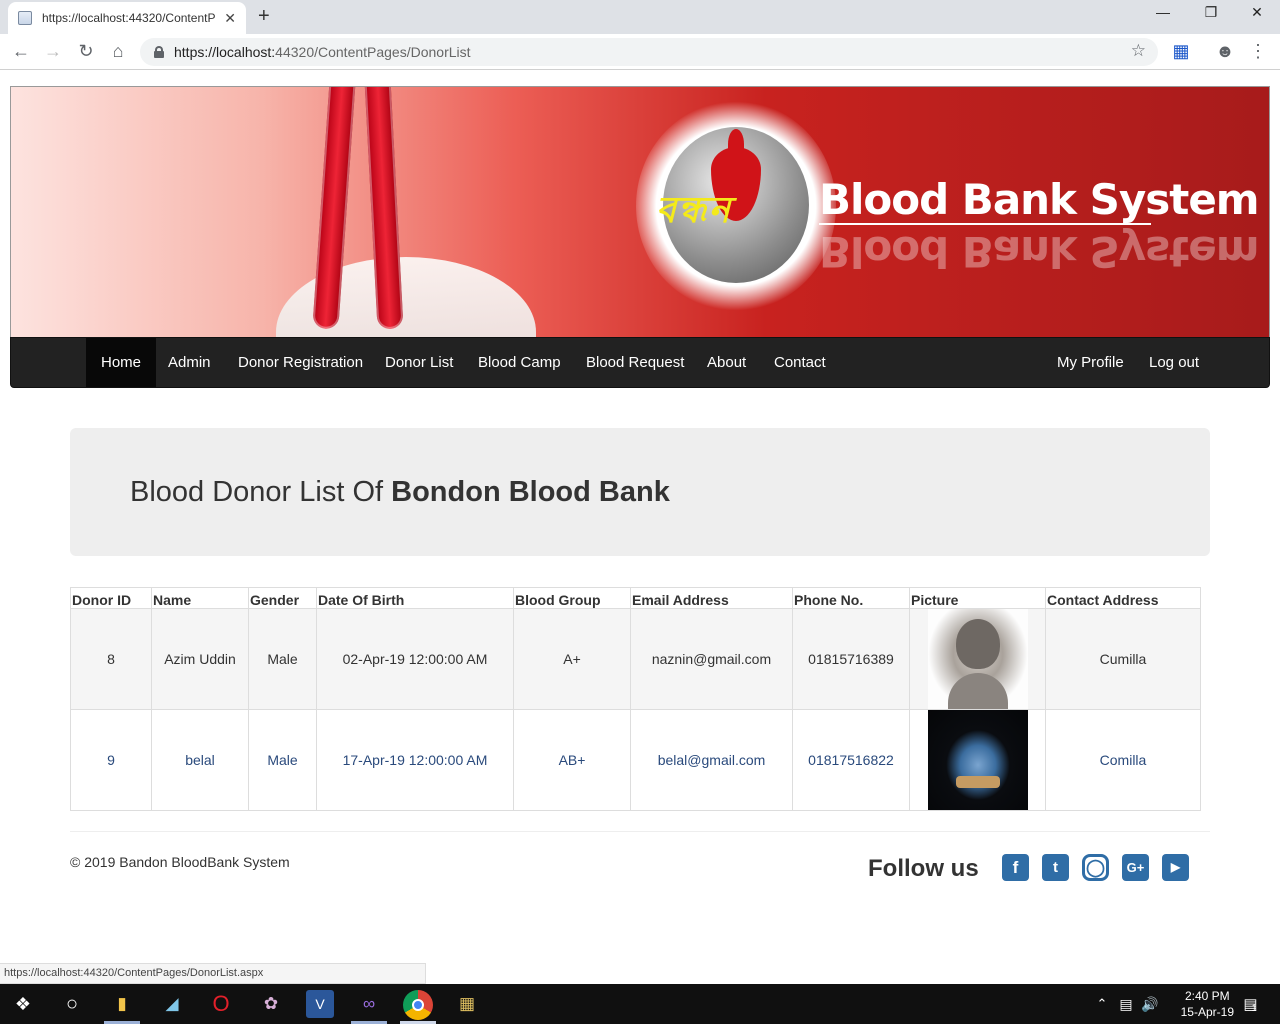 The height and width of the screenshot is (1024, 1280). I want to click on brand-title: Blood Bank System, so click(1039, 199).